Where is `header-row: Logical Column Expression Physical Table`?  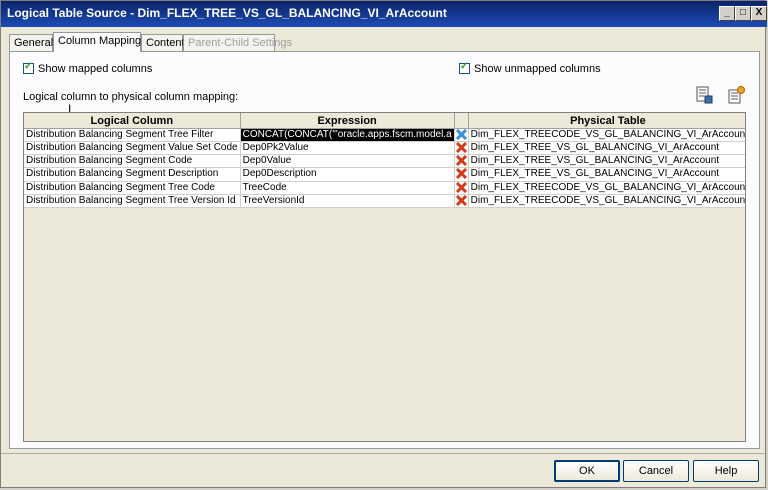 header-row: Logical Column Expression Physical Table is located at coordinates (384, 121).